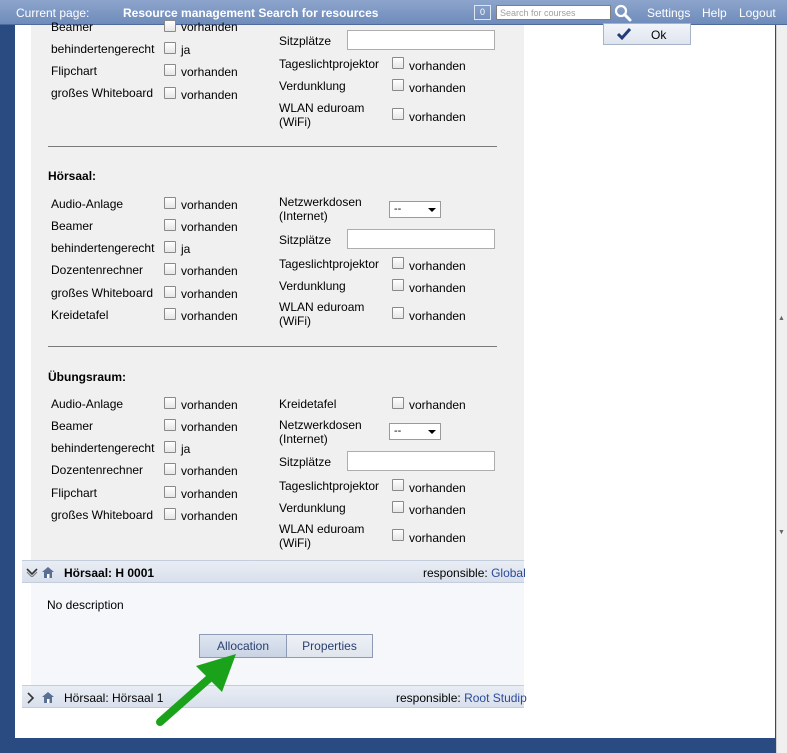 Image resolution: width=787 pixels, height=753 pixels. I want to click on responsible-label: responsible:, so click(428, 698).